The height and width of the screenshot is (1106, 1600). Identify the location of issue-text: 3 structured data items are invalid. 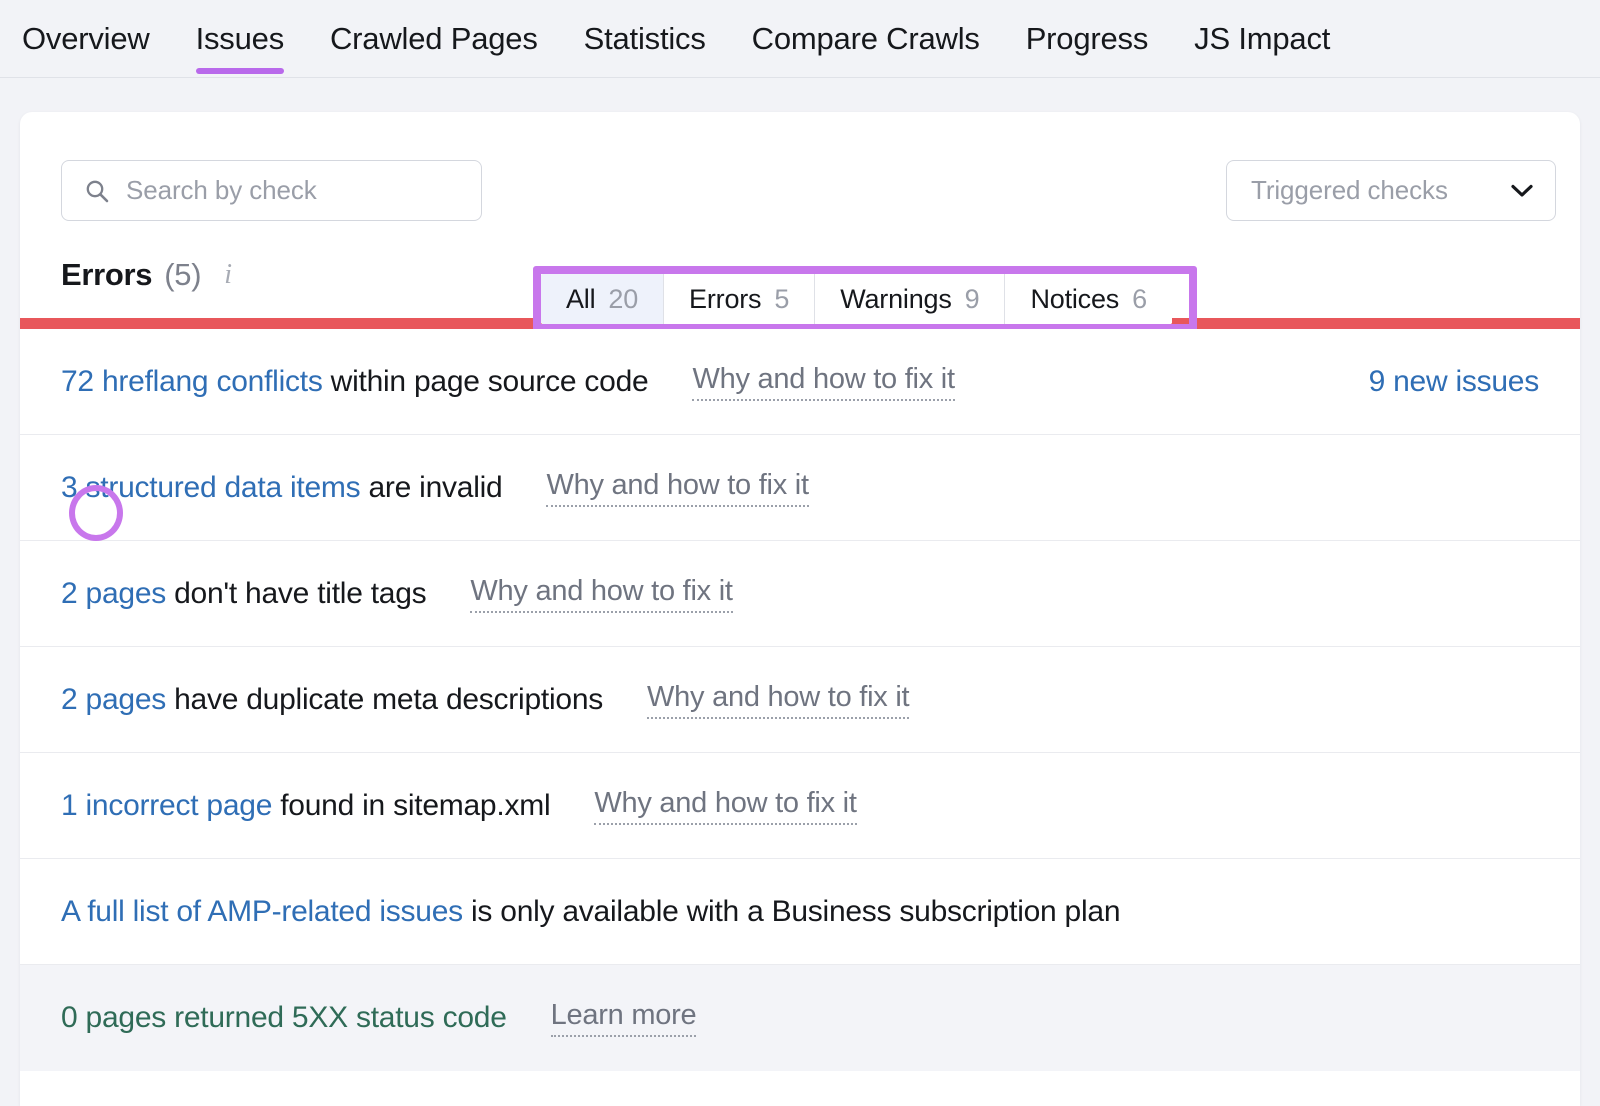
(282, 487).